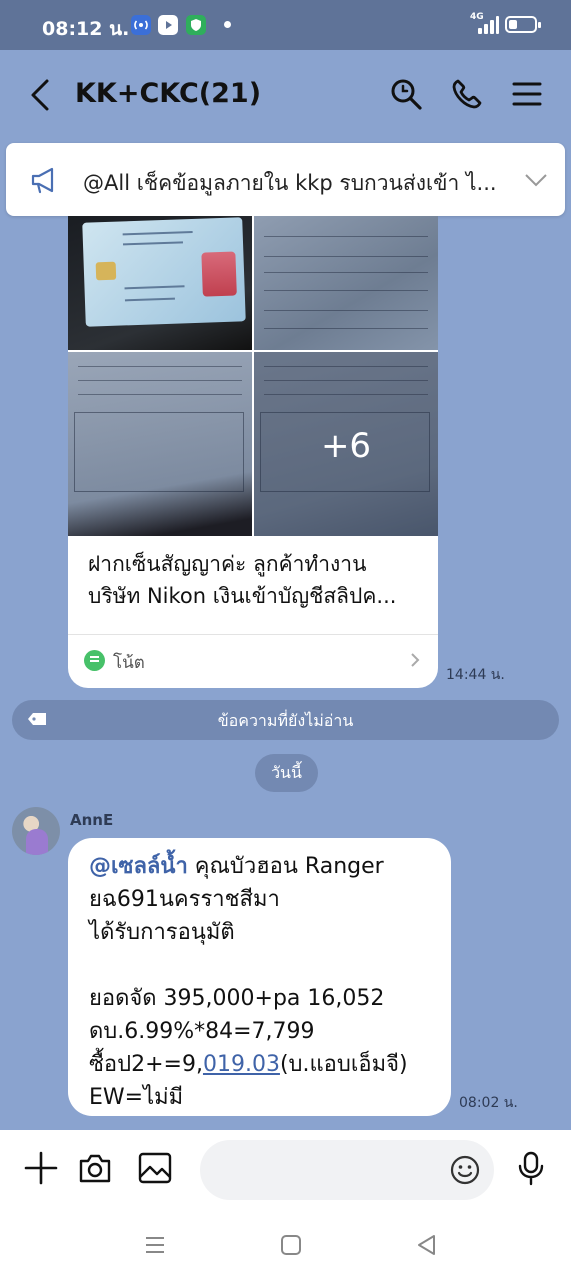  What do you see at coordinates (465, 1170) in the screenshot?
I see `emoji-icon` at bounding box center [465, 1170].